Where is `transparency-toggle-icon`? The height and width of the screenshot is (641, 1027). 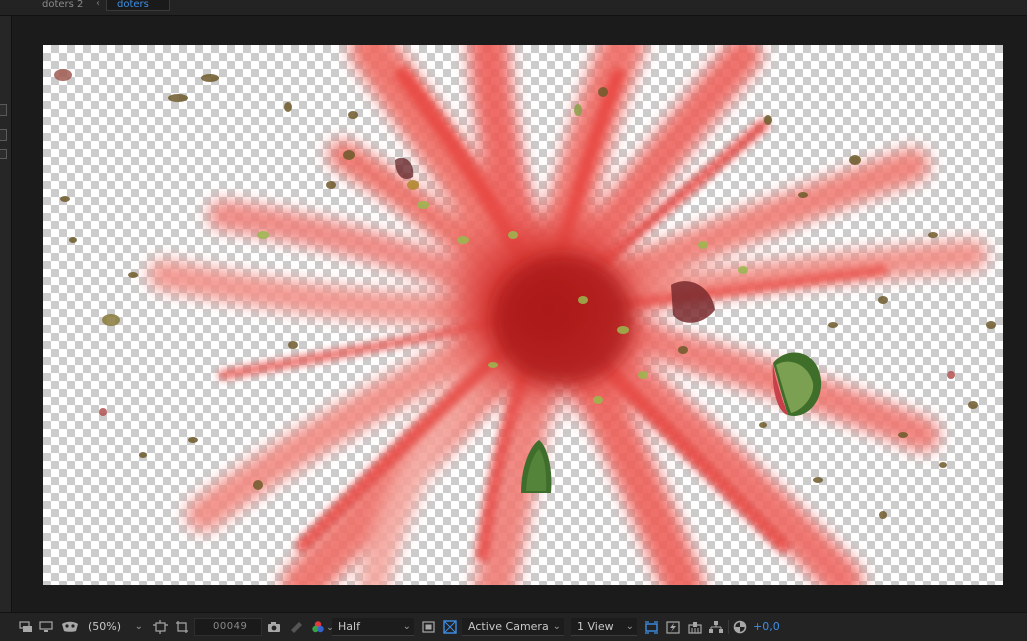 transparency-toggle-icon is located at coordinates (450, 627).